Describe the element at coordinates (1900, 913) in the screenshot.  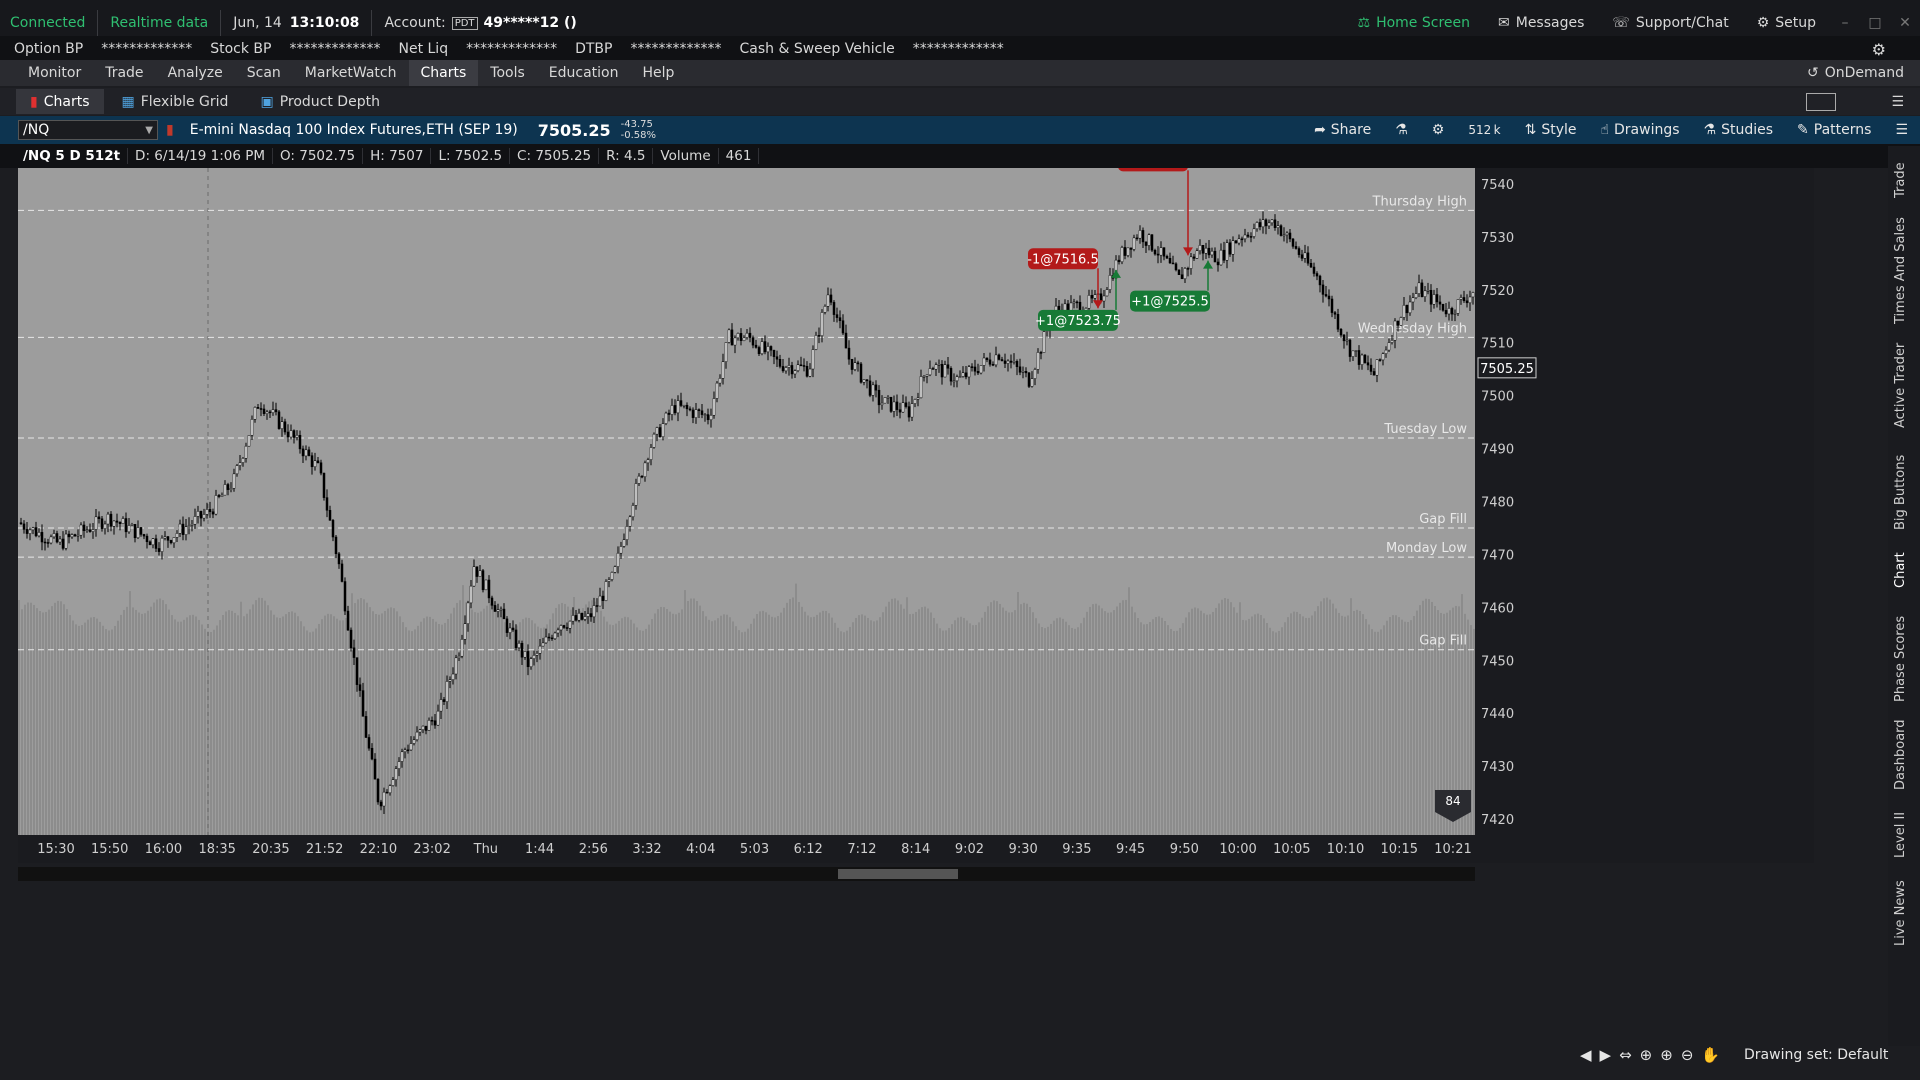
I see `rtab-live-news: Live News` at that location.